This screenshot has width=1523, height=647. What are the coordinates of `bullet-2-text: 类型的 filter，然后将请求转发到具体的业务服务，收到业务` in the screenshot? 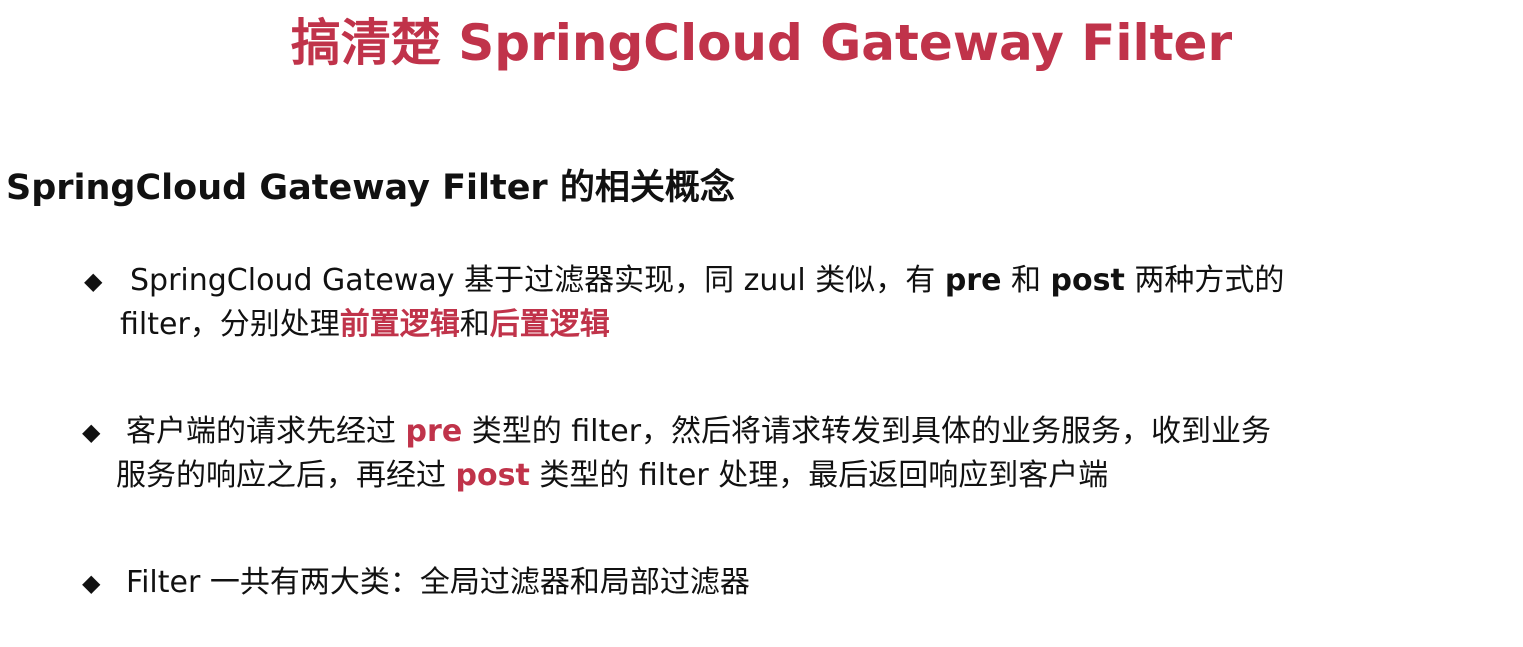 It's located at (867, 431).